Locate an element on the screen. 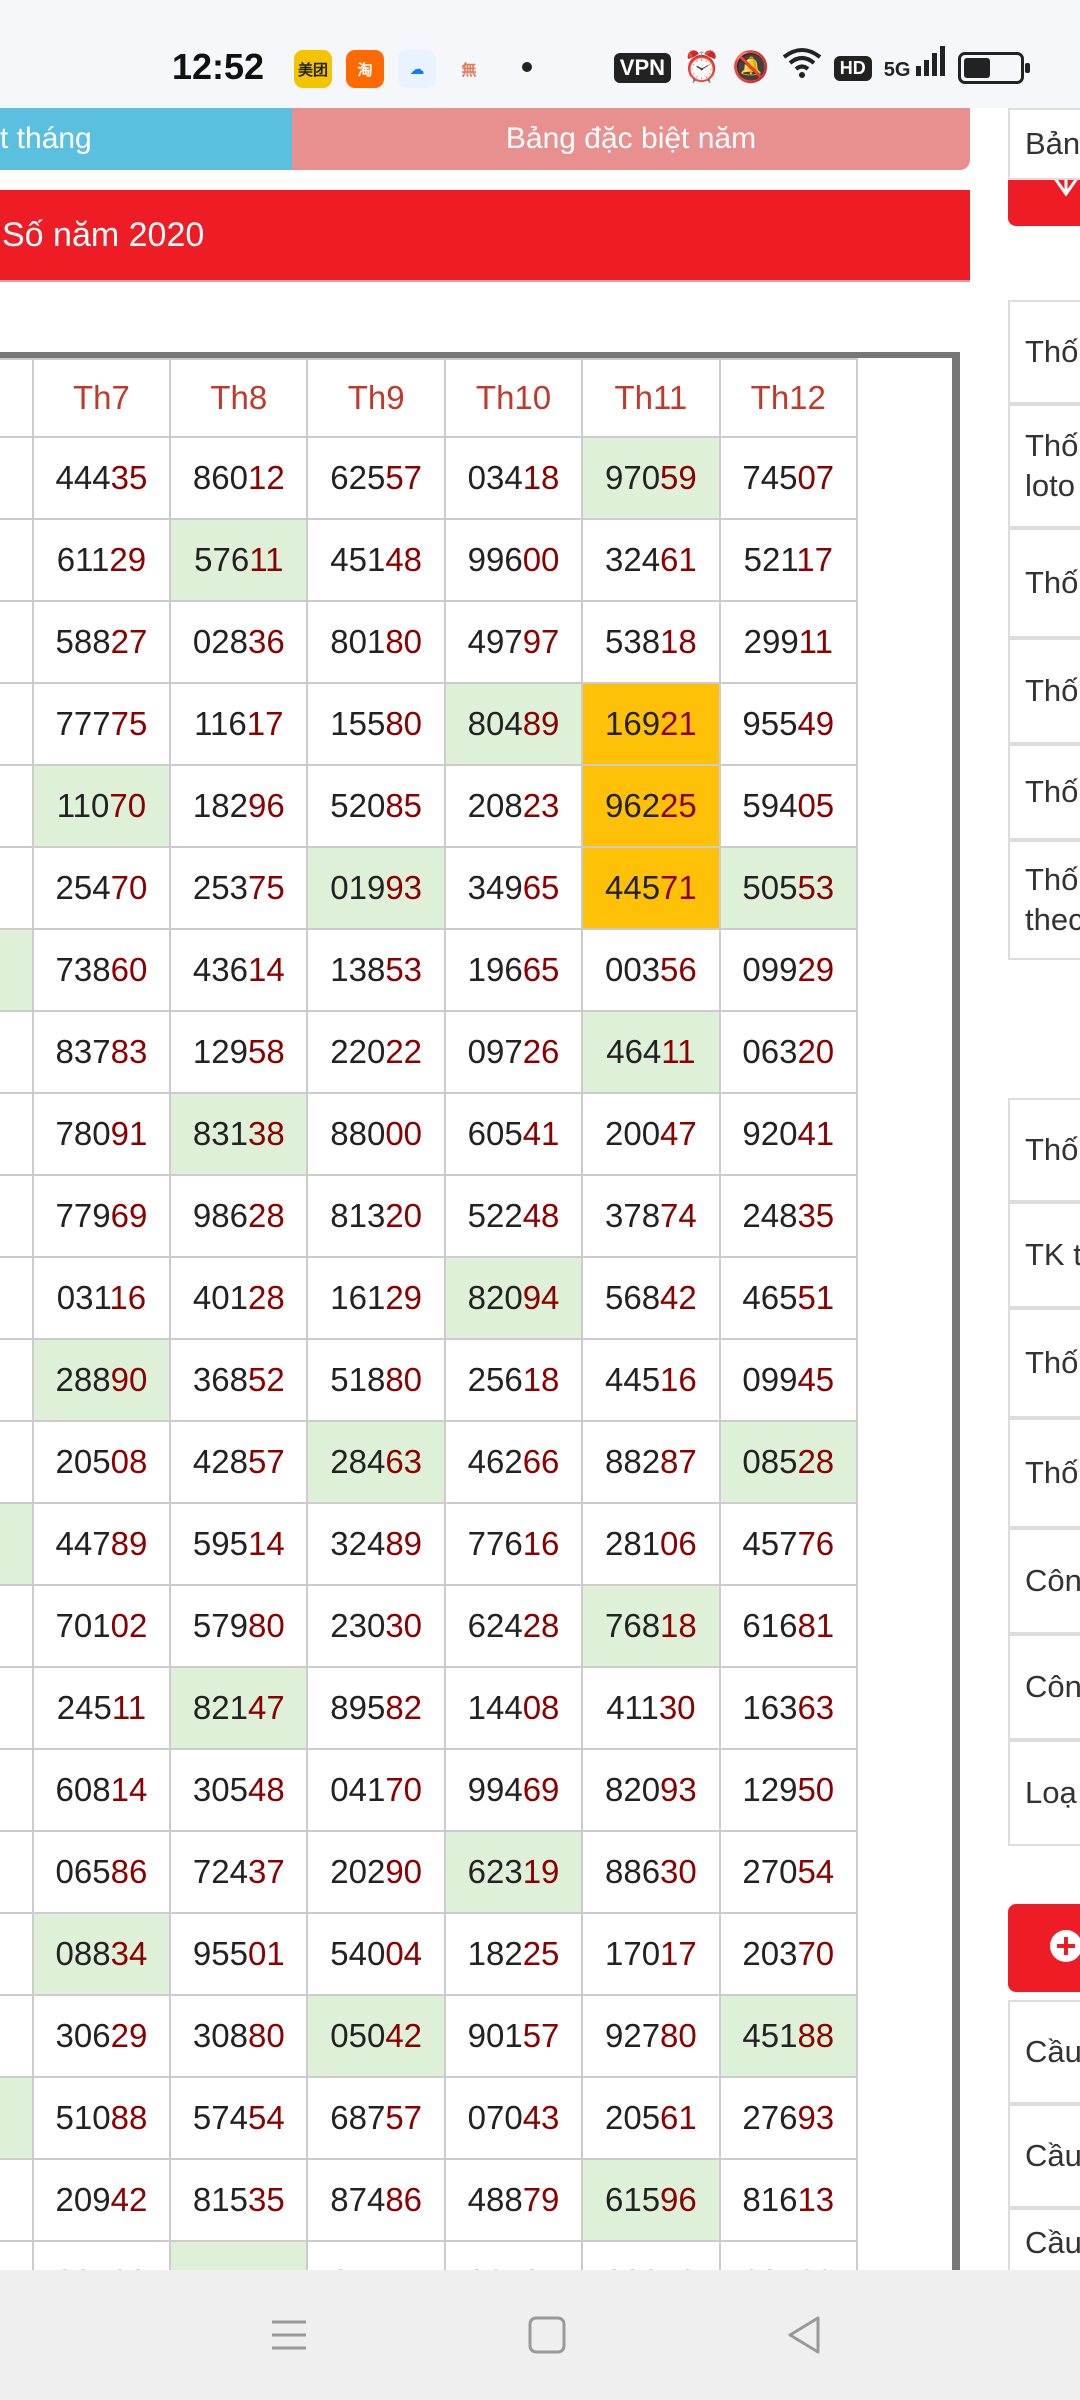 The width and height of the screenshot is (1080, 2400). result-cell: 83138 is located at coordinates (239, 1134).